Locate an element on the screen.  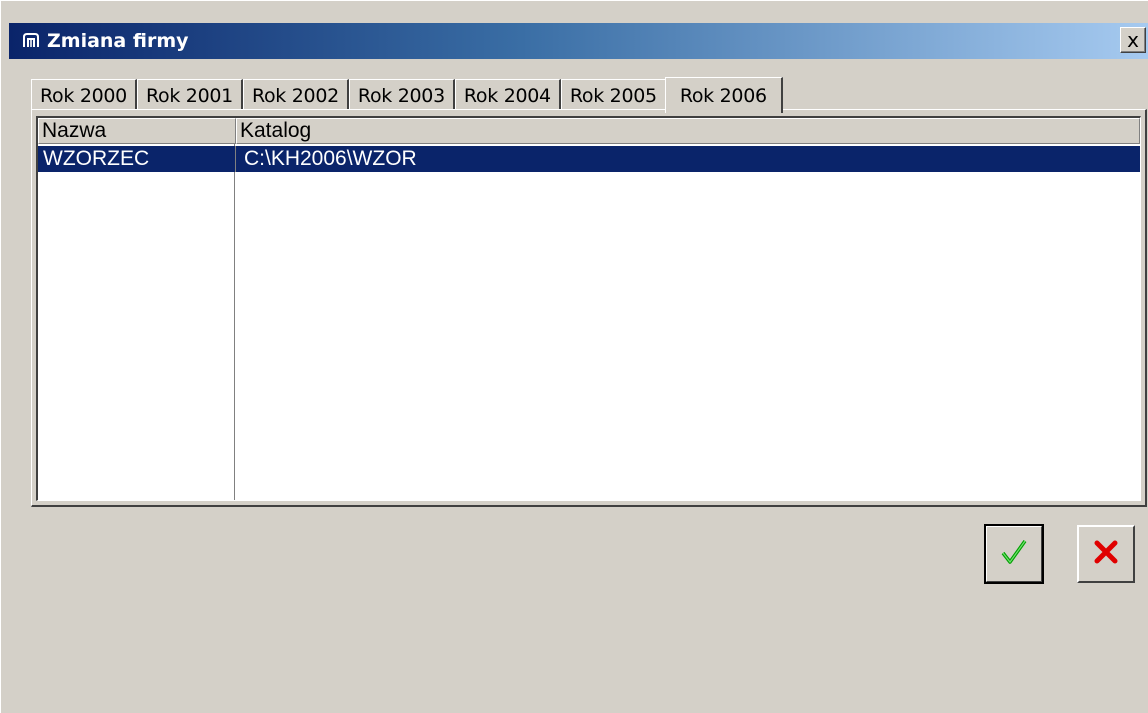
ok-button is located at coordinates (1014, 554).